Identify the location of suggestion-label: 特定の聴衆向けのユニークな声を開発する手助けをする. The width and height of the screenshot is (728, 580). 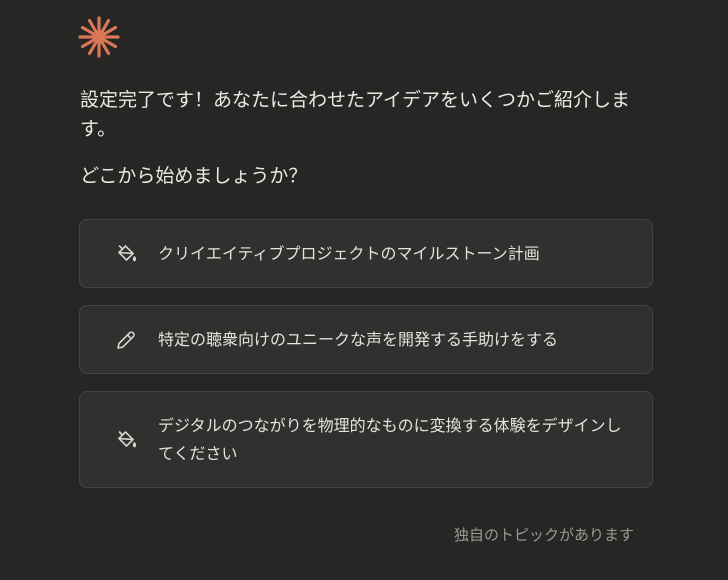
(358, 339).